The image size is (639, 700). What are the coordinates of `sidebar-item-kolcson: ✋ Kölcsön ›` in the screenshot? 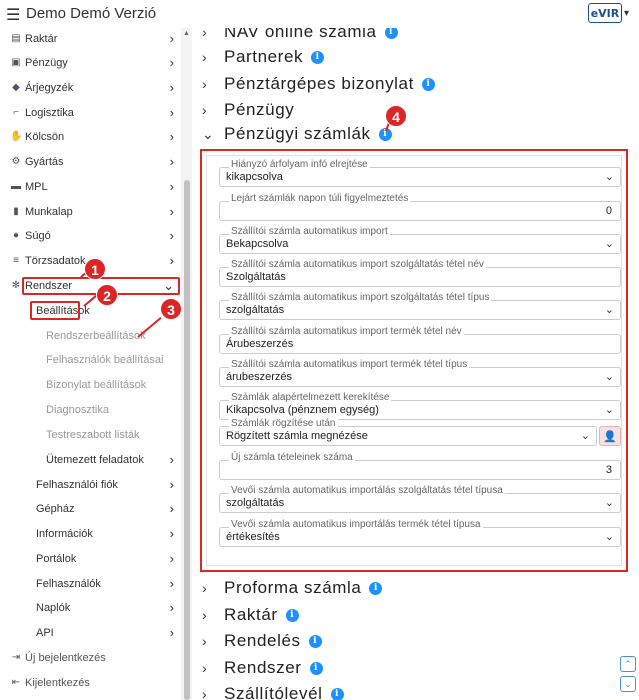 It's located at (90, 138).